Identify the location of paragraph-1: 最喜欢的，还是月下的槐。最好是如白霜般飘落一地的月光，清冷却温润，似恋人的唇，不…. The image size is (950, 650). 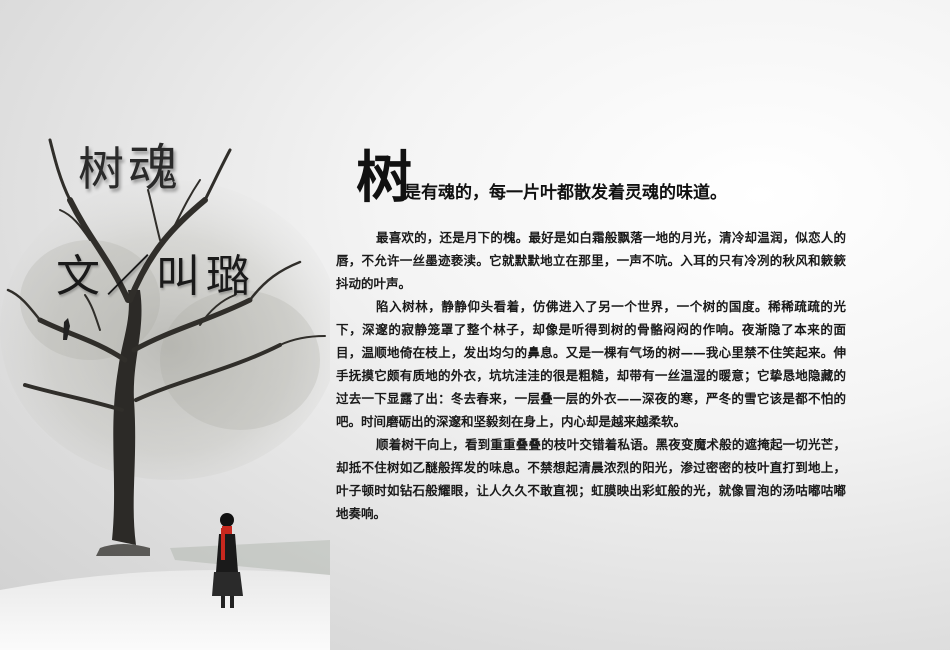
(591, 260).